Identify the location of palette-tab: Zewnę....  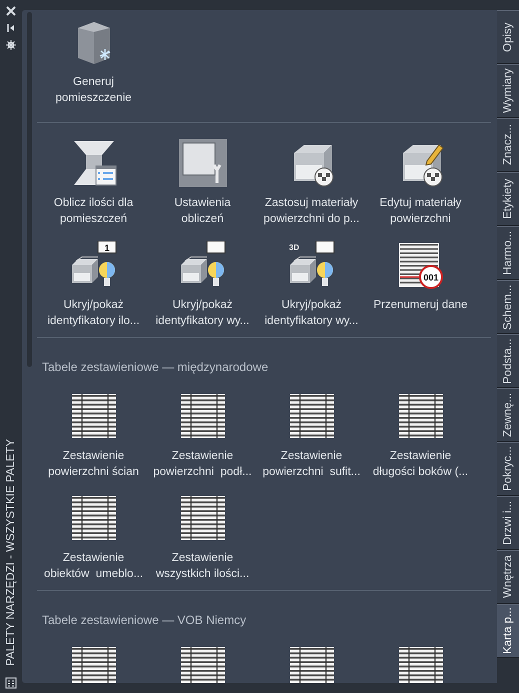
(508, 415).